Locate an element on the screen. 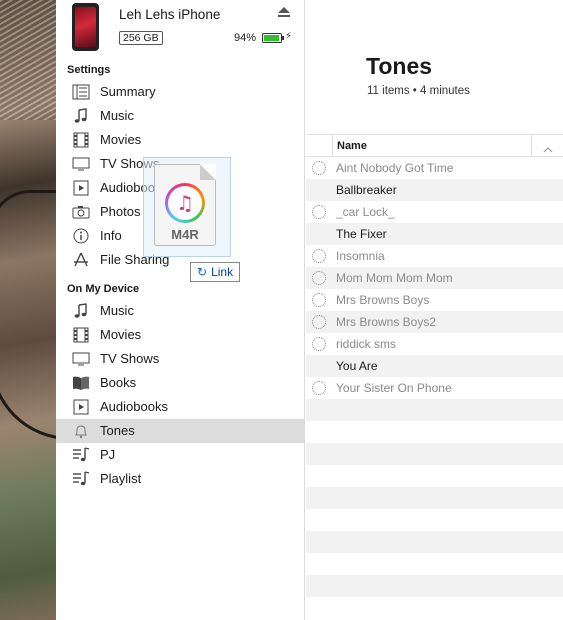  tone-name: You Are is located at coordinates (357, 366).